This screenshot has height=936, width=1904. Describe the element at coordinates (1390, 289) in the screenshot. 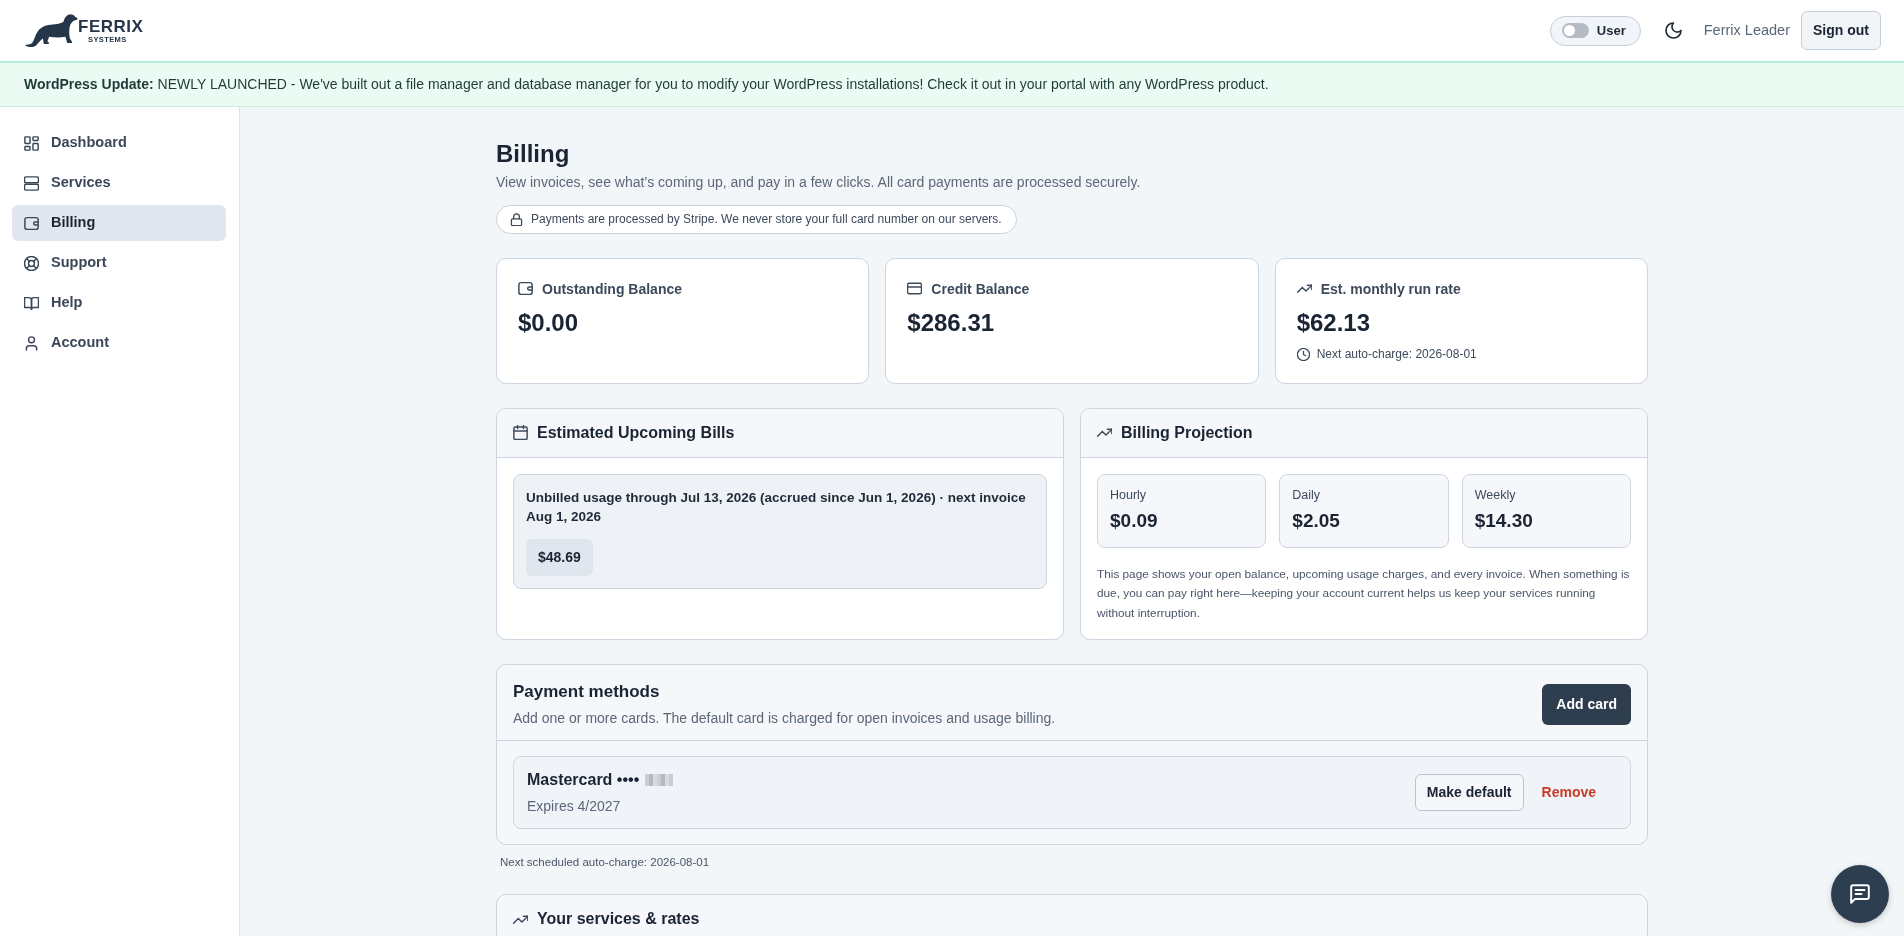

I see `summary-label: Est. monthly run rate` at that location.